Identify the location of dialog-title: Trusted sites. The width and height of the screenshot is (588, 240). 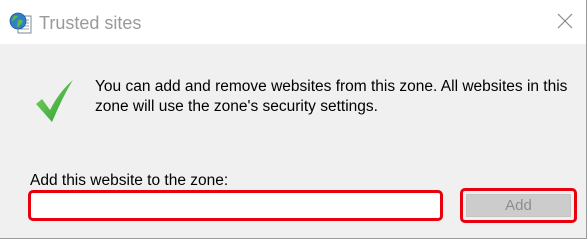
(90, 23).